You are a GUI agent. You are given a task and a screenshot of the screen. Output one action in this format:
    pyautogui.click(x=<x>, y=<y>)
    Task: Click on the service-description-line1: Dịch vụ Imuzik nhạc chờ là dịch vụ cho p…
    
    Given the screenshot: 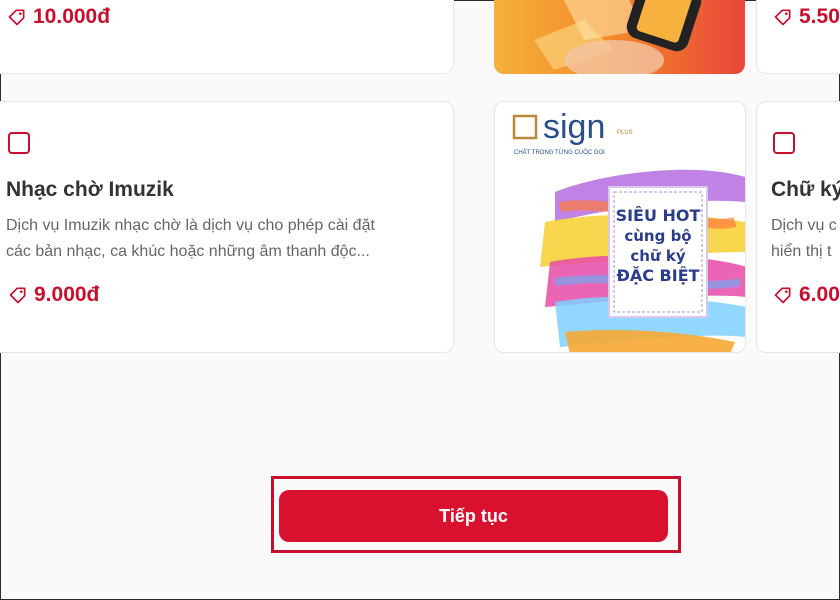 What is the action you would take?
    pyautogui.click(x=190, y=225)
    